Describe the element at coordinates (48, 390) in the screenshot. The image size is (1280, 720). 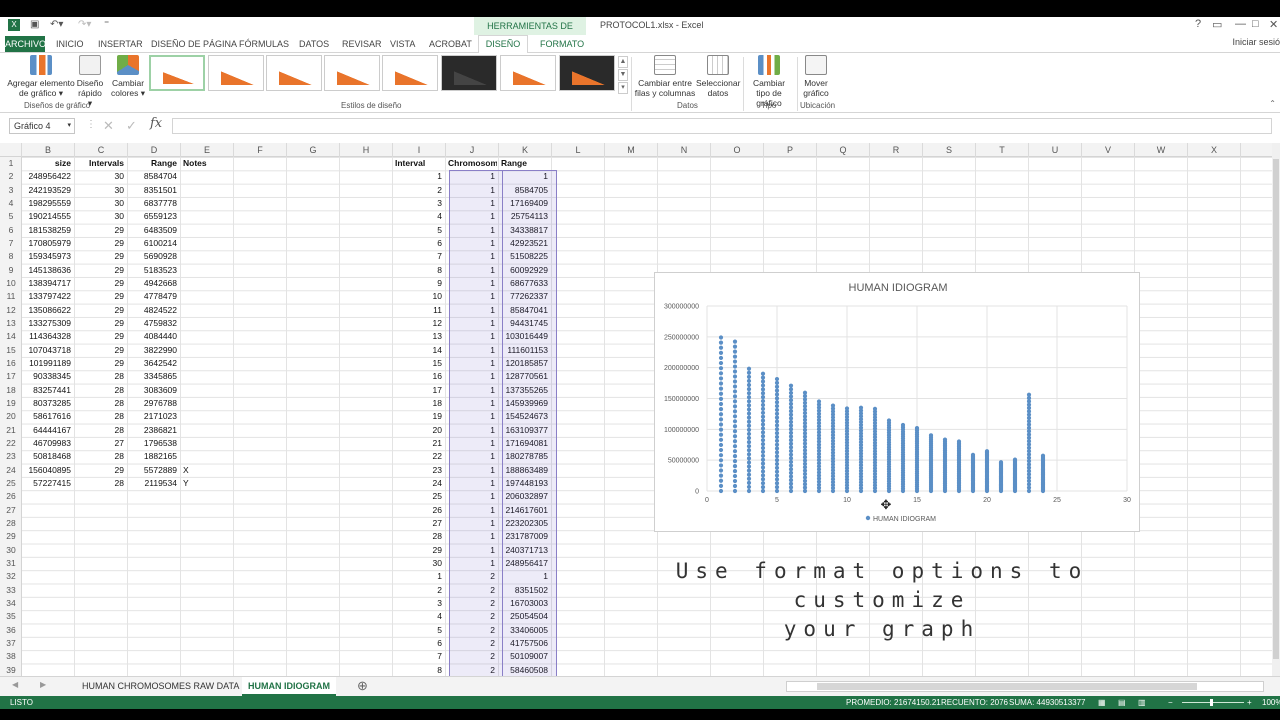
I see `table-cell: 83257441` at that location.